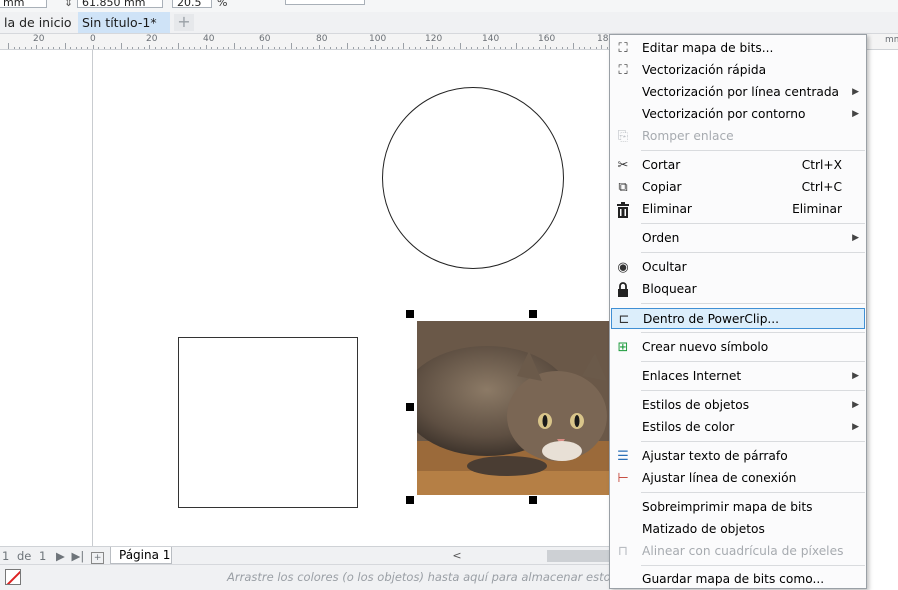 This screenshot has width=898, height=590. What do you see at coordinates (578, 556) in the screenshot?
I see `horizontal-scroll-thumb` at bounding box center [578, 556].